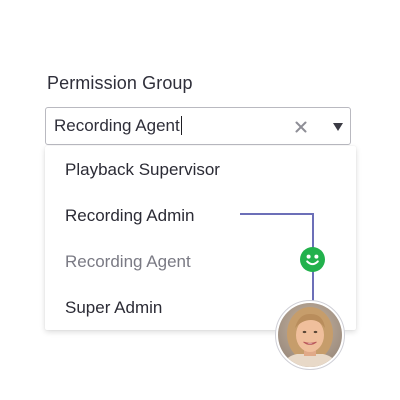  I want to click on close-icon, so click(301, 127).